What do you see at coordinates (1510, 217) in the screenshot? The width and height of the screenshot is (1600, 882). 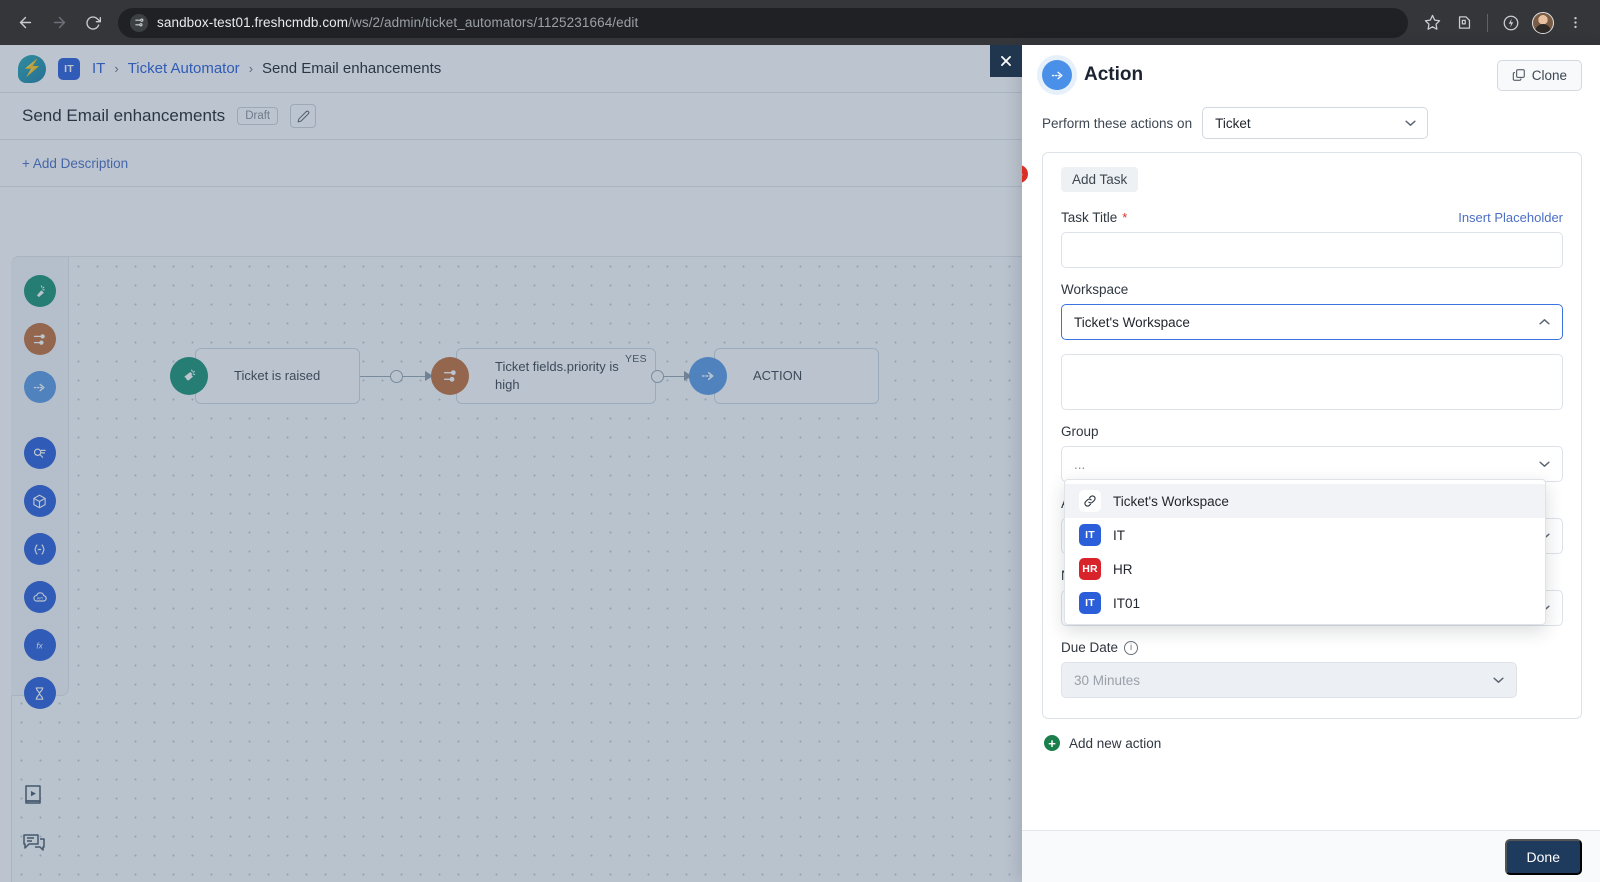 I see `insert-placeholder-link: Insert Placeholder` at bounding box center [1510, 217].